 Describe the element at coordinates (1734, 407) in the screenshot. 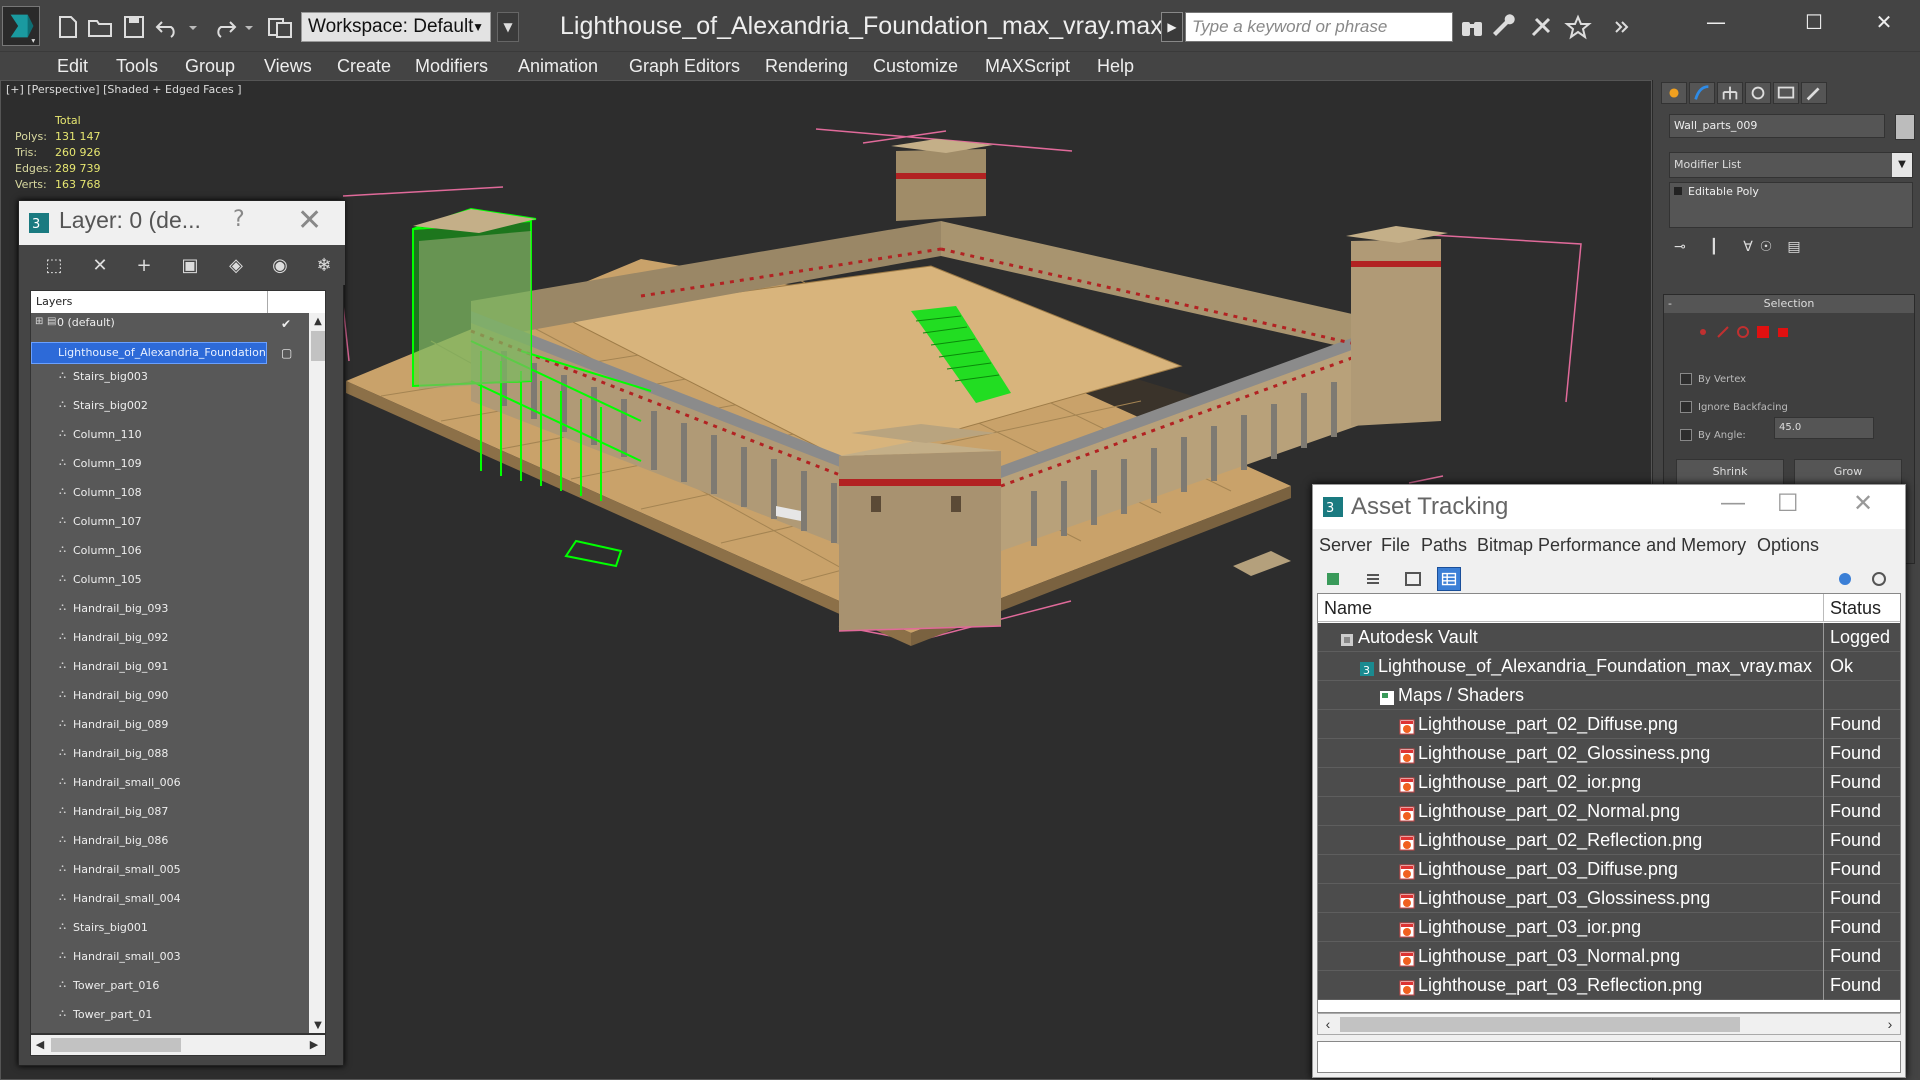

I see `ignore-backfacing-checkbox: Ignore Backfacing` at that location.